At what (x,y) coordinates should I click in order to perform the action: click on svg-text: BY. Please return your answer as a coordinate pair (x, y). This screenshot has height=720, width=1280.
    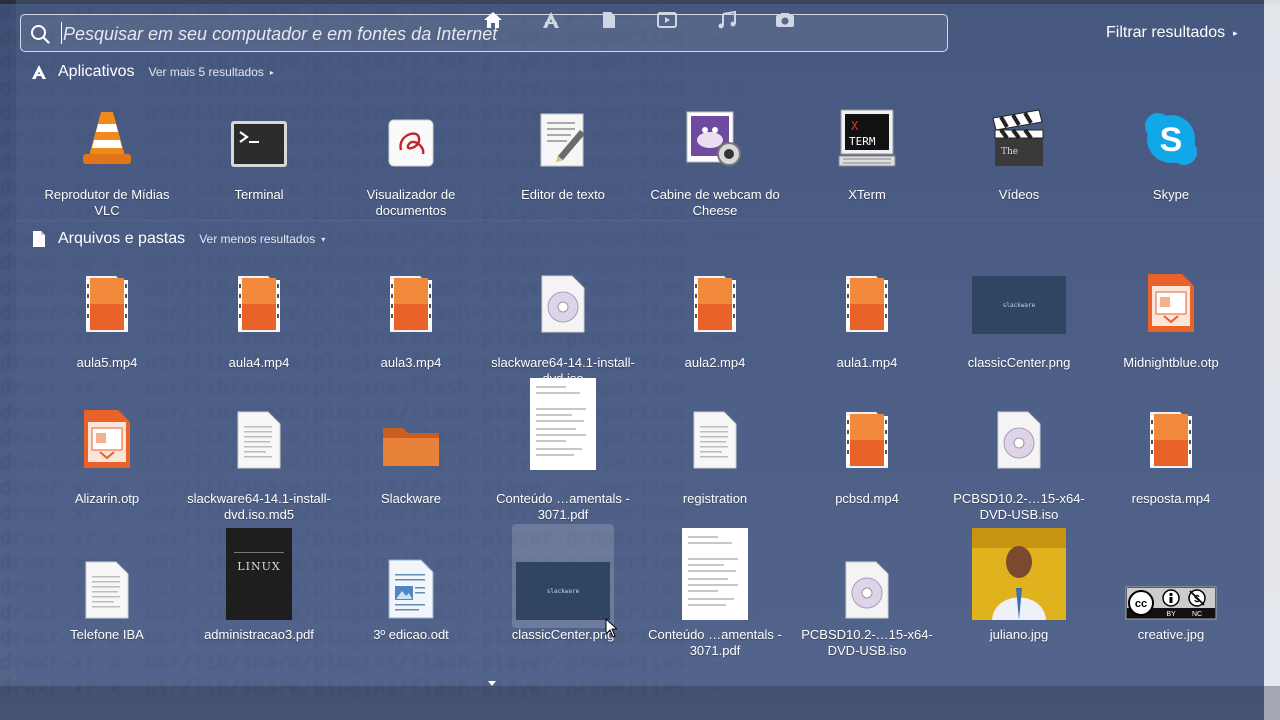
    Looking at the image, I should click on (1171, 614).